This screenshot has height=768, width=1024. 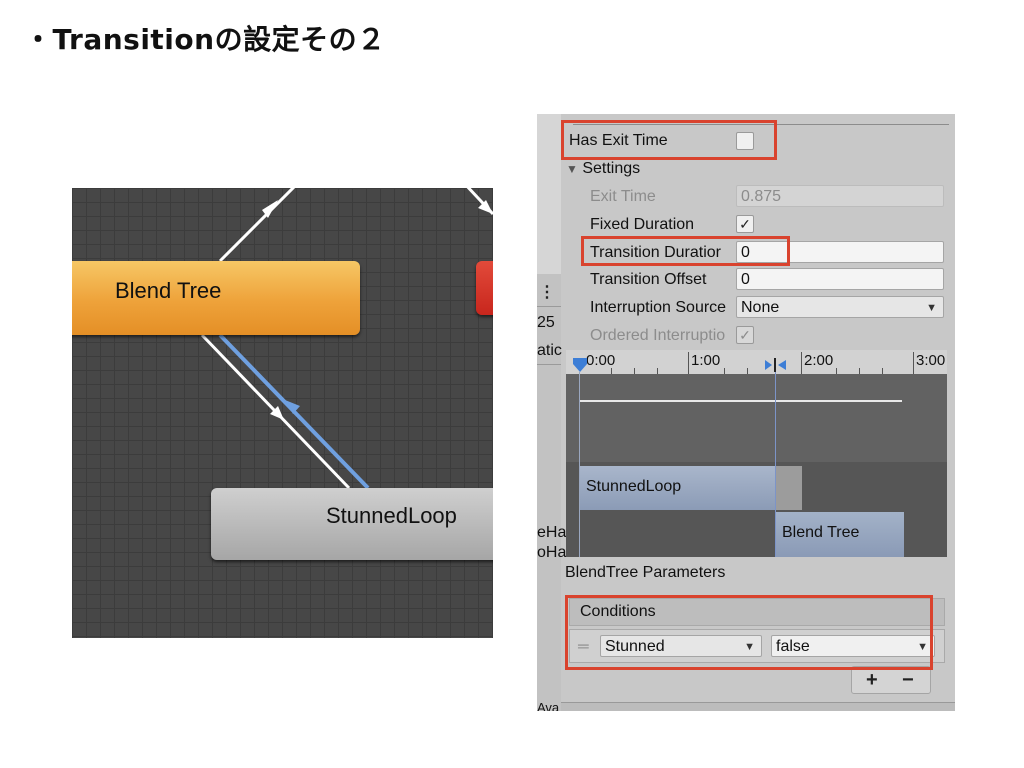 What do you see at coordinates (205, 39) in the screenshot?
I see `slide-title: ・Transitionの設定その２` at bounding box center [205, 39].